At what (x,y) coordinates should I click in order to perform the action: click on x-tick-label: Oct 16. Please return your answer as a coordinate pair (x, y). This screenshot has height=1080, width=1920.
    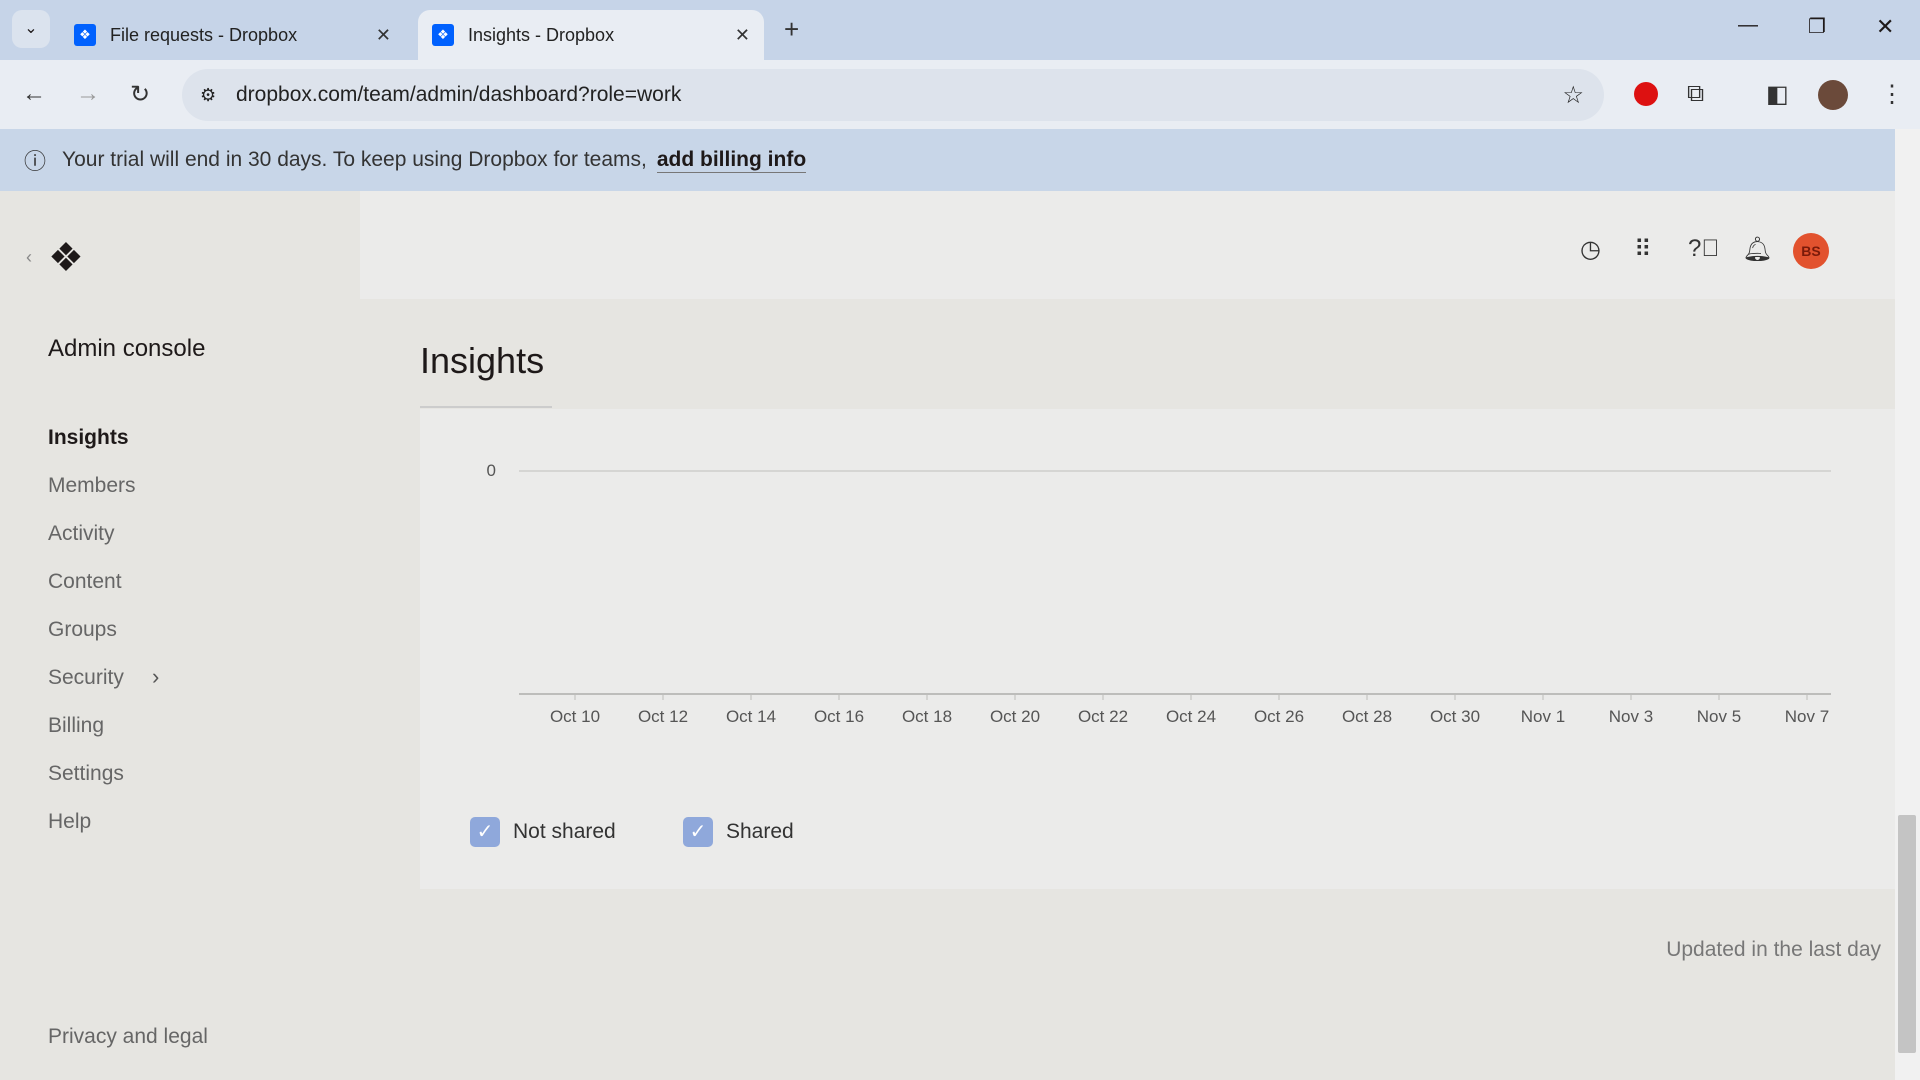
    Looking at the image, I should click on (839, 716).